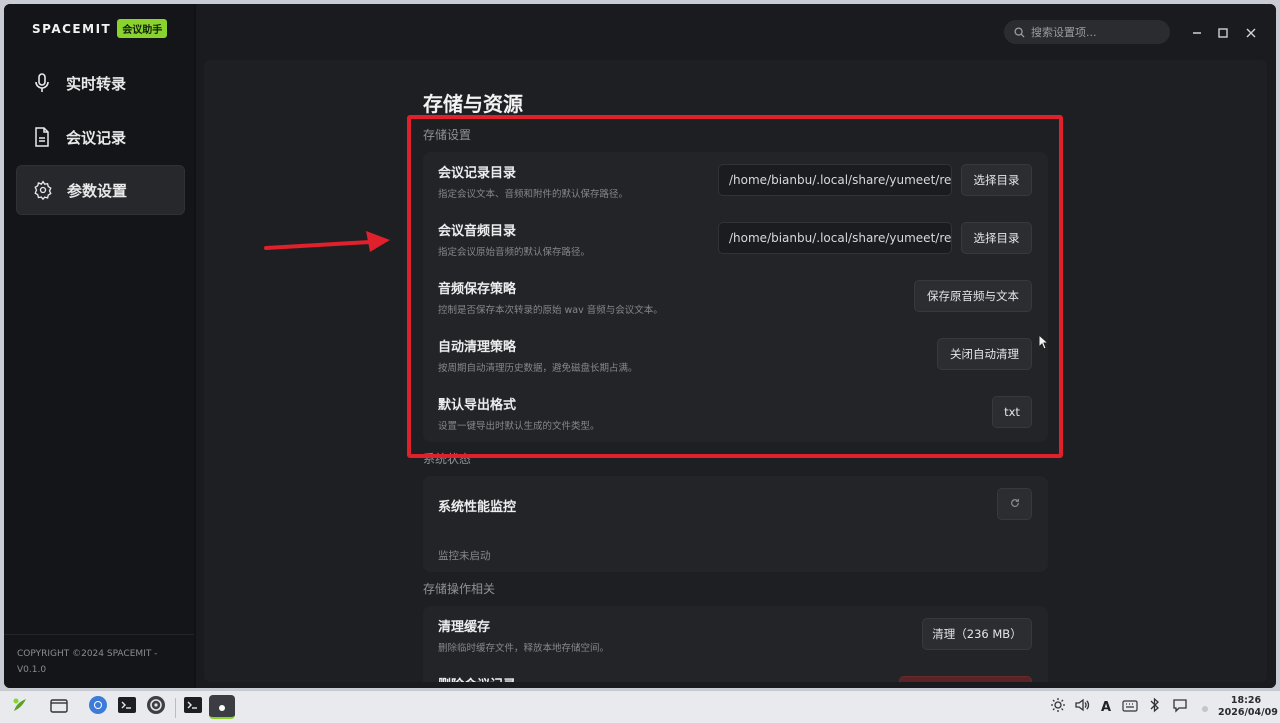 Image resolution: width=1280 pixels, height=723 pixels. What do you see at coordinates (42, 137) in the screenshot?
I see `document-icon` at bounding box center [42, 137].